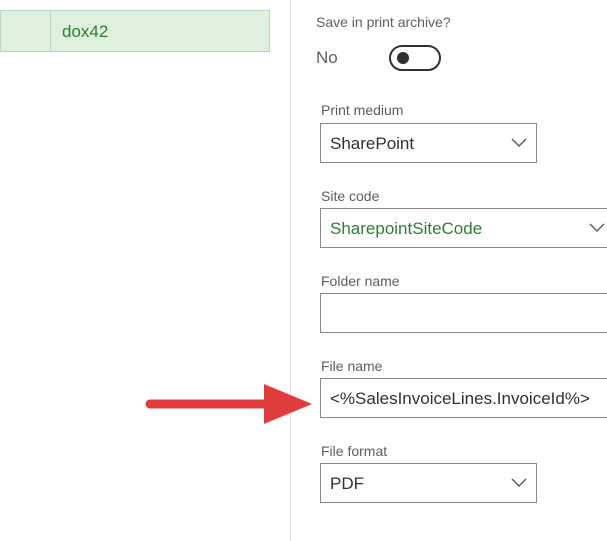 This screenshot has width=607, height=541. What do you see at coordinates (372, 143) in the screenshot?
I see `print-medium-value: SharePoint` at bounding box center [372, 143].